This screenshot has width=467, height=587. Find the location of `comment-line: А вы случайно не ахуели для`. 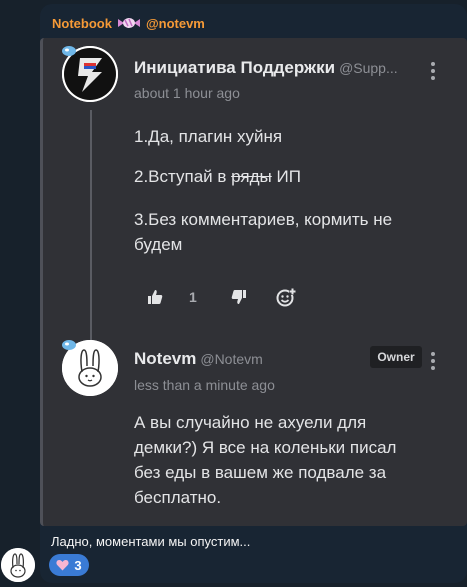

comment-line: А вы случайно не ахуели для is located at coordinates (250, 422).